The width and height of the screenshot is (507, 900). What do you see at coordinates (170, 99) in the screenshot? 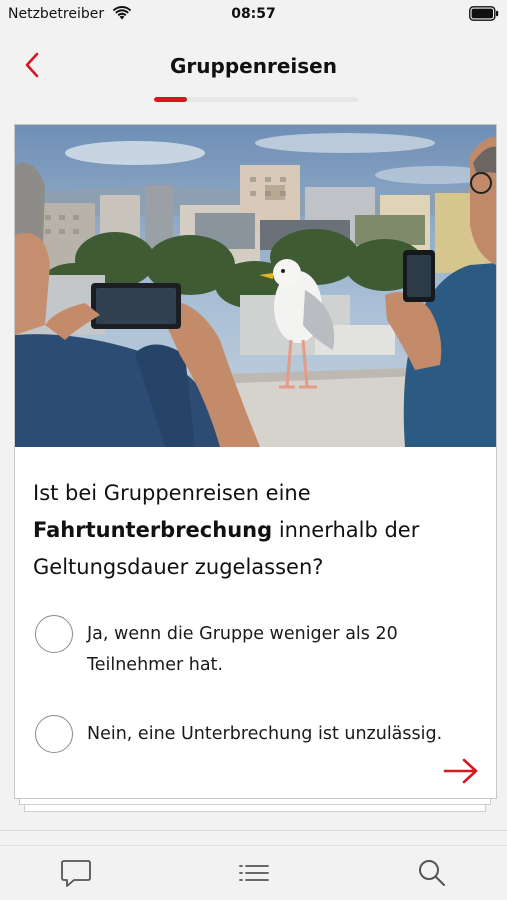
I see `quiz-progress-fill` at bounding box center [170, 99].